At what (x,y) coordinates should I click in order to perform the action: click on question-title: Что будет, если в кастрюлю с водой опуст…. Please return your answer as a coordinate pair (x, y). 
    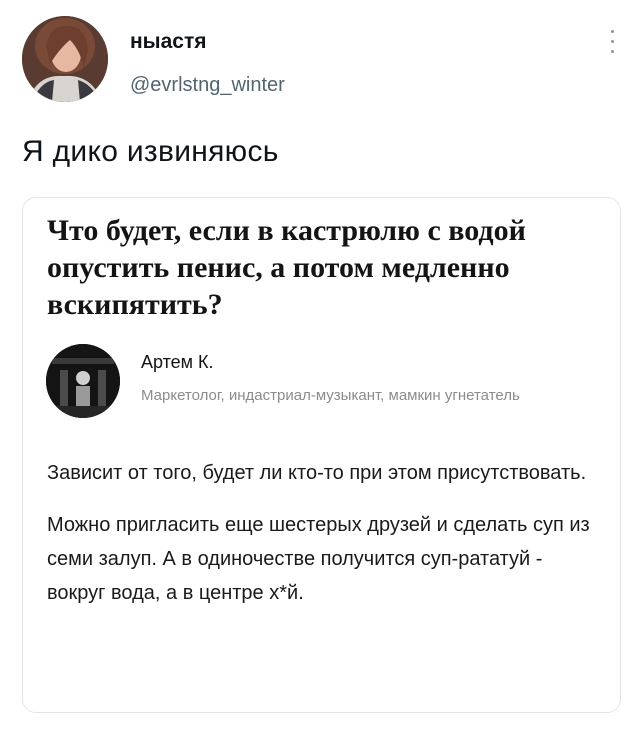
    Looking at the image, I should click on (286, 267).